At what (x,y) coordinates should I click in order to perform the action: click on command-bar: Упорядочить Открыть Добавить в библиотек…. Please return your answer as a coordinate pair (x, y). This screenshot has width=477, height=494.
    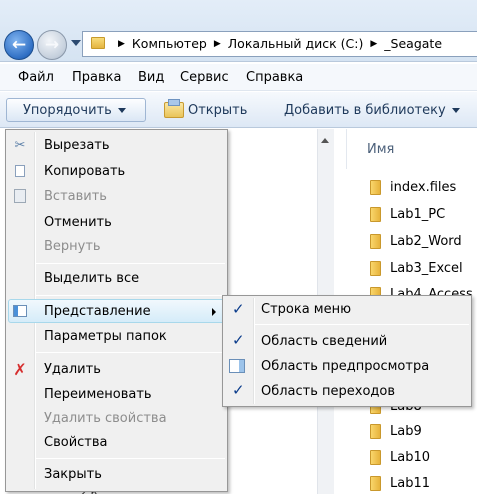
    Looking at the image, I should click on (238, 110).